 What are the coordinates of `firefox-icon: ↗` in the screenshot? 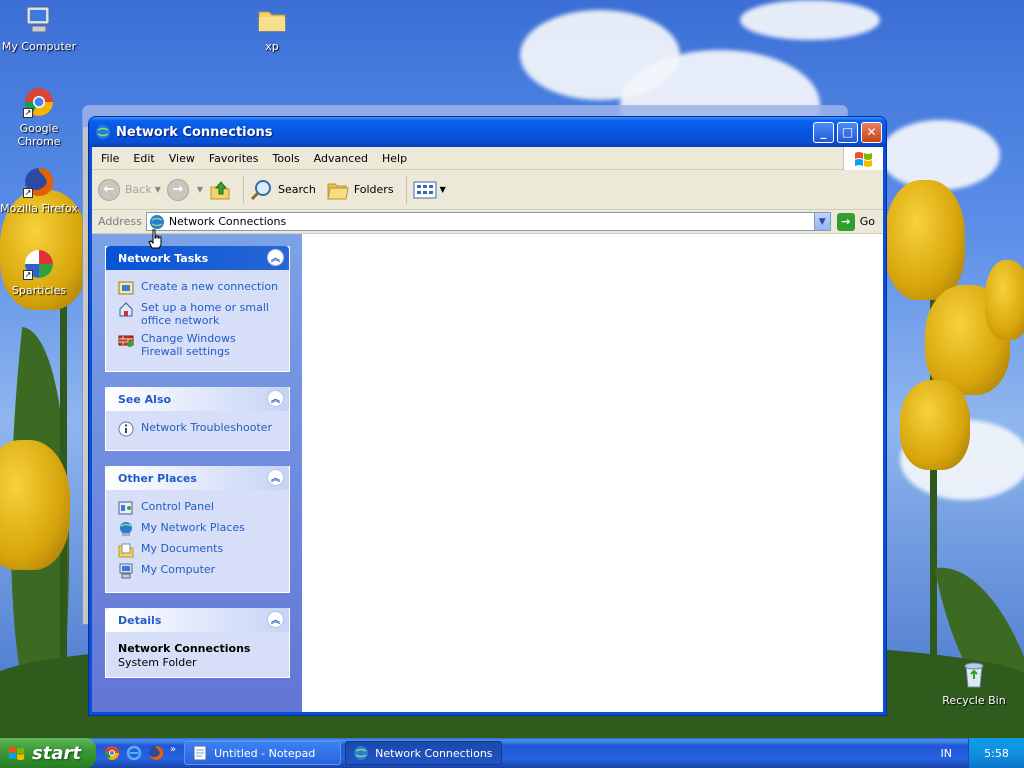 It's located at (39, 182).